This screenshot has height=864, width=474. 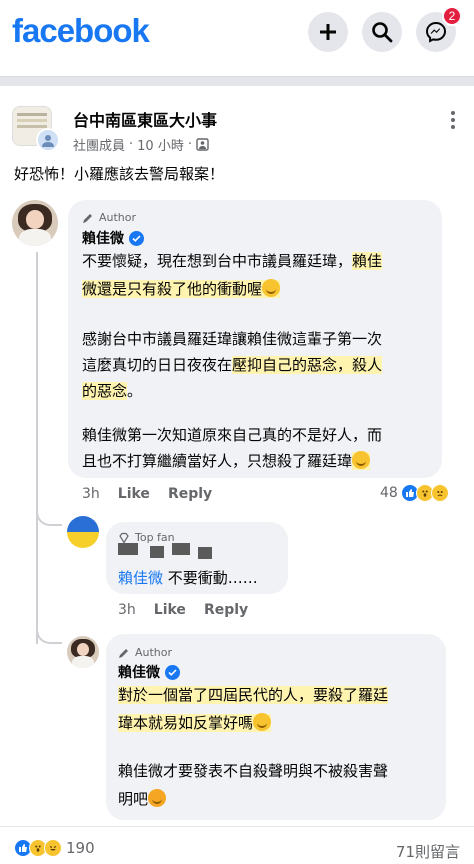 I want to click on user-icon, so click(x=48, y=141).